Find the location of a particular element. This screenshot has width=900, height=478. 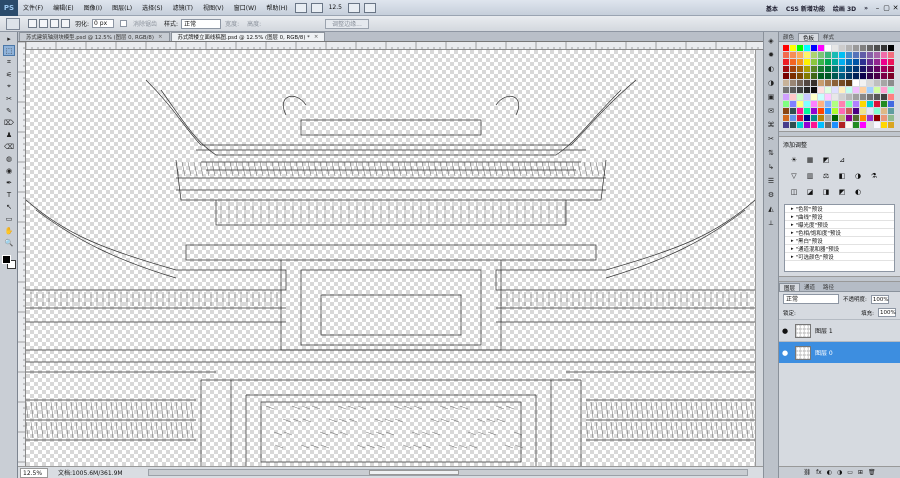

document-size-info: 文档:1005.6M/361.9M is located at coordinates (90, 472).